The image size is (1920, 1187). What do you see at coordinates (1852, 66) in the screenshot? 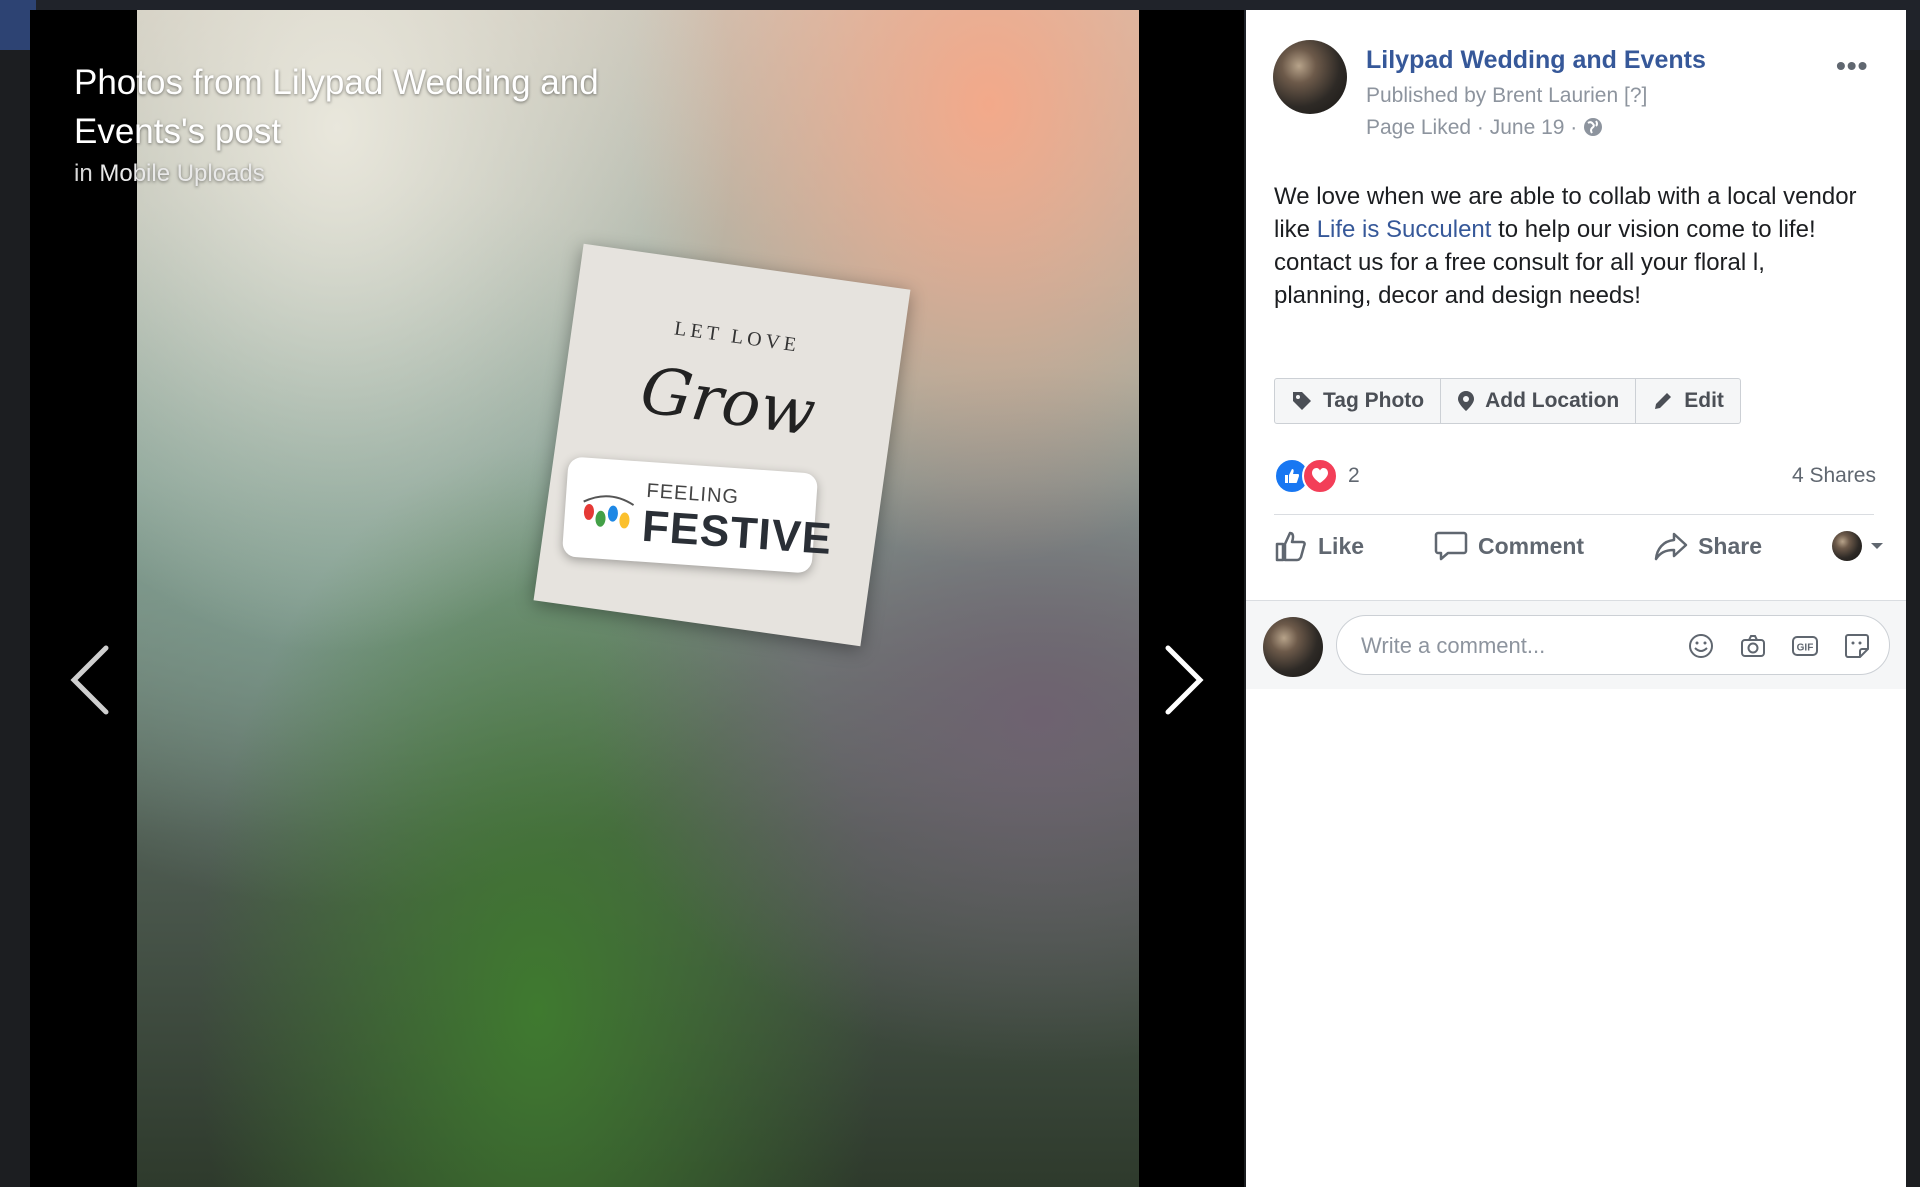
I see `more-options-button: •••` at bounding box center [1852, 66].